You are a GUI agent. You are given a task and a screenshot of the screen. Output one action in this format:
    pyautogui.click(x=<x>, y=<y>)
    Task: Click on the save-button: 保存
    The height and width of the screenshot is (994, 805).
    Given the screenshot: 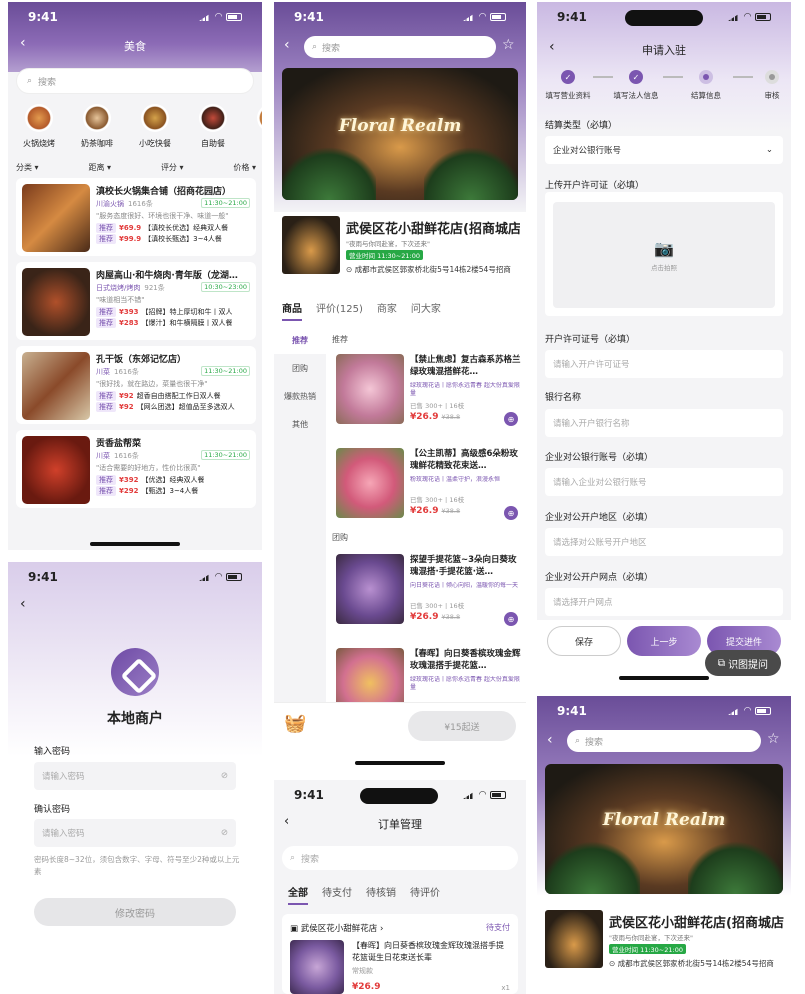 What is the action you would take?
    pyautogui.click(x=584, y=641)
    